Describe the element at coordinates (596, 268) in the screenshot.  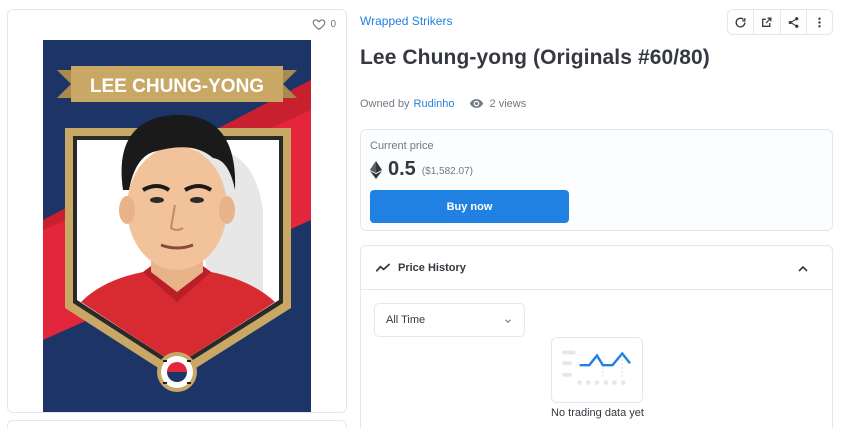
I see `price-history-header: Price History` at that location.